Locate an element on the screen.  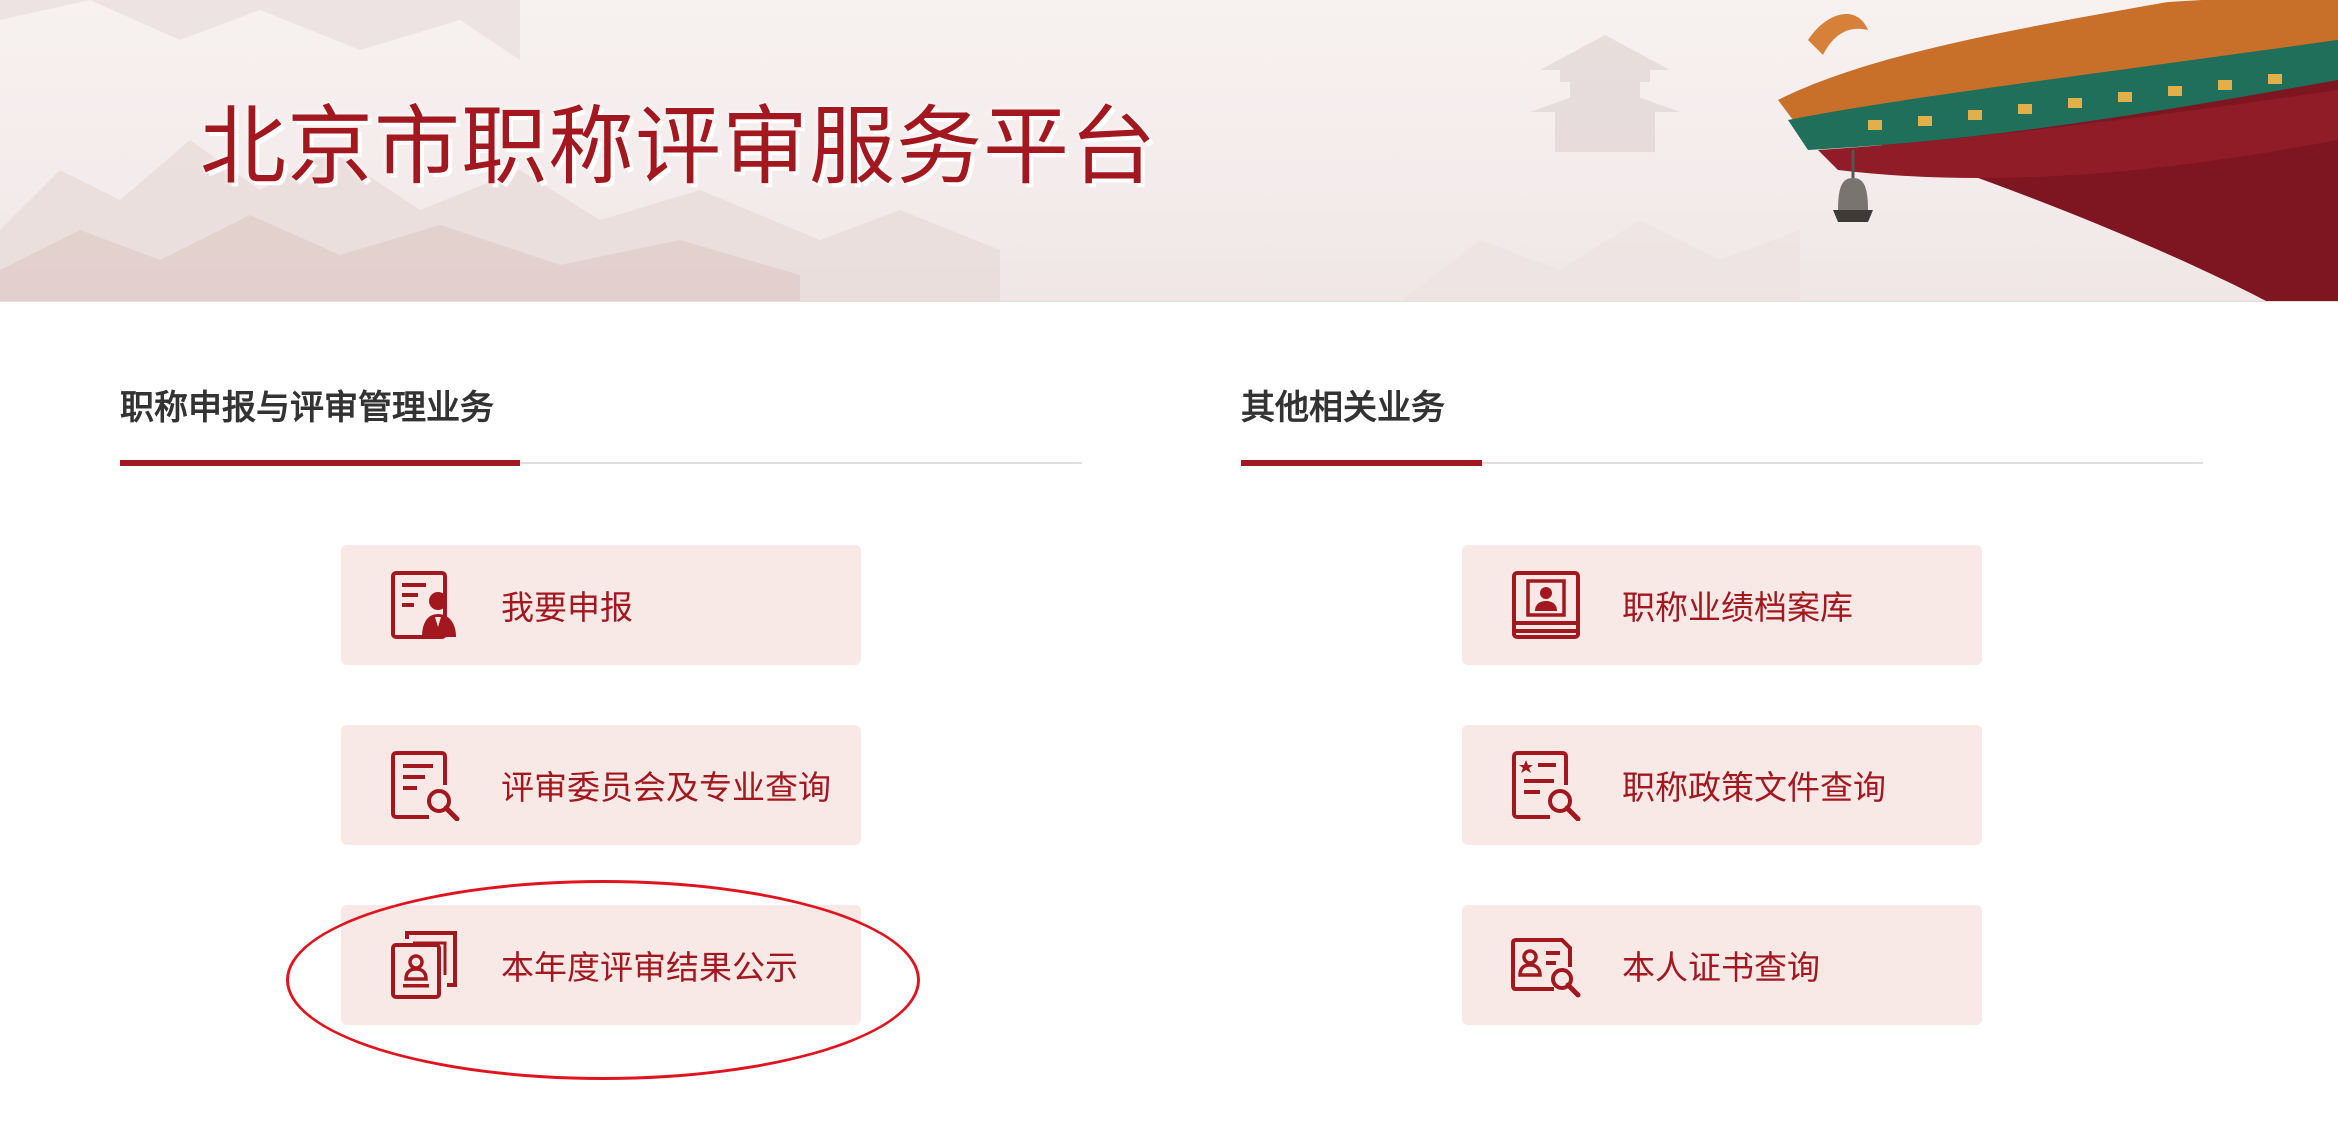
button-label: 职称政策文件查询 is located at coordinates (1754, 787).